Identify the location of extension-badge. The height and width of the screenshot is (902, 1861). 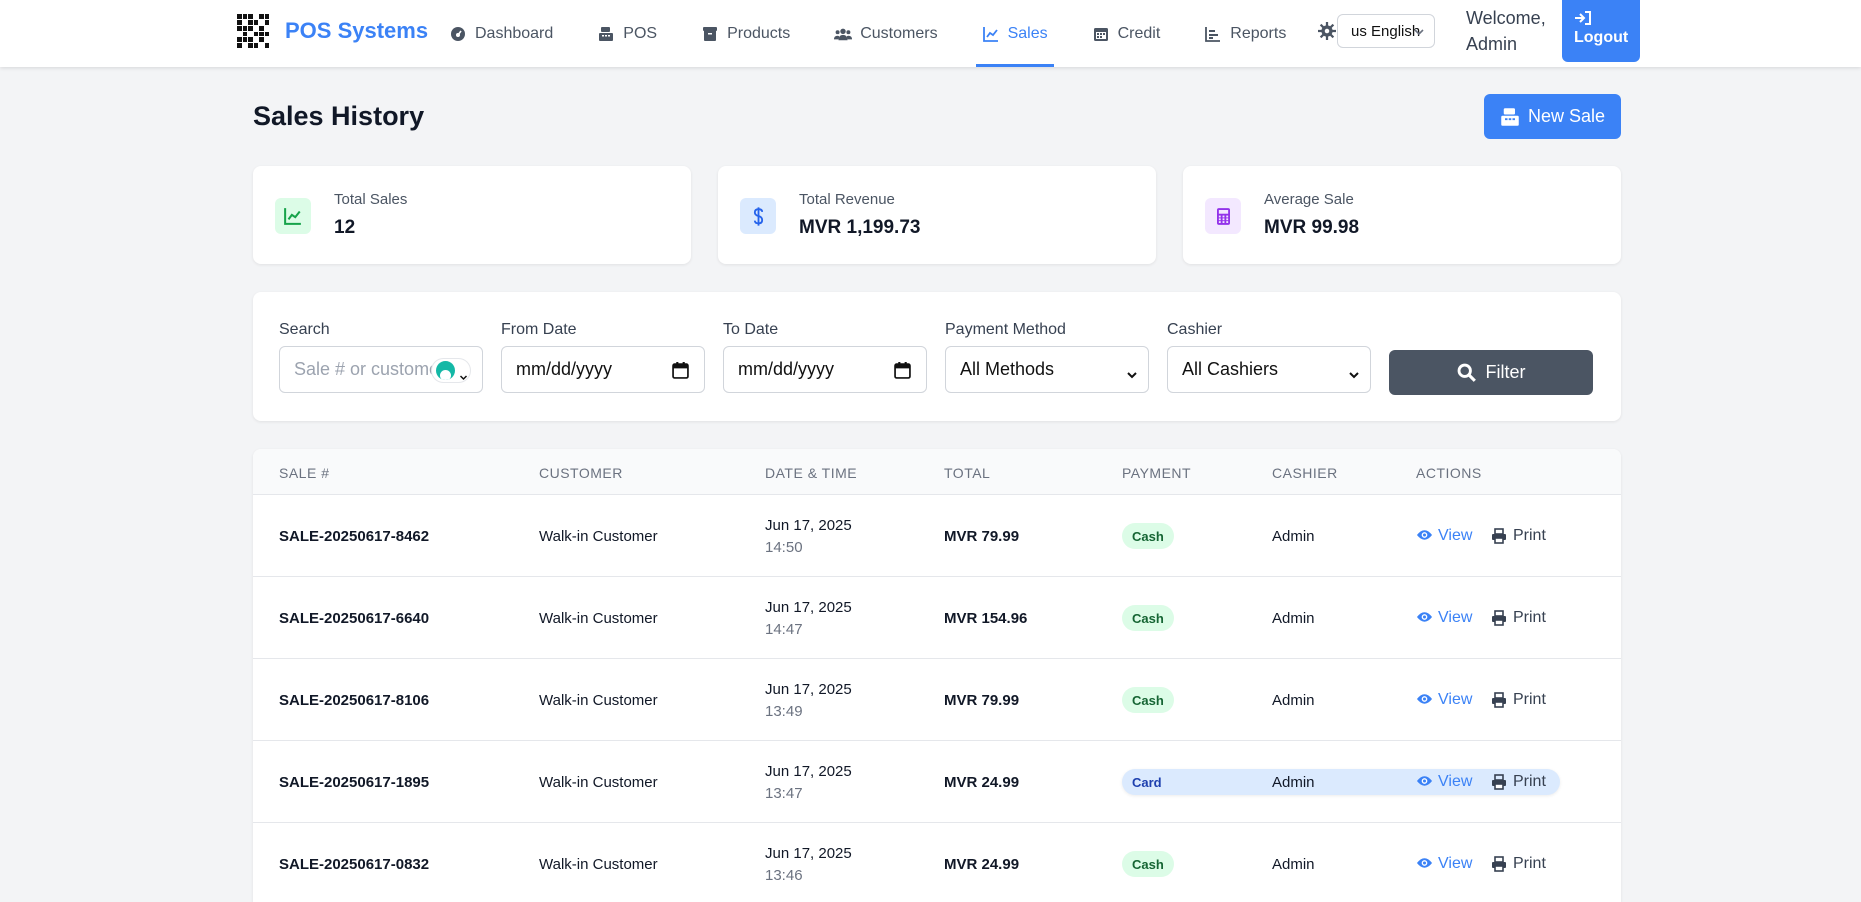
(451, 370).